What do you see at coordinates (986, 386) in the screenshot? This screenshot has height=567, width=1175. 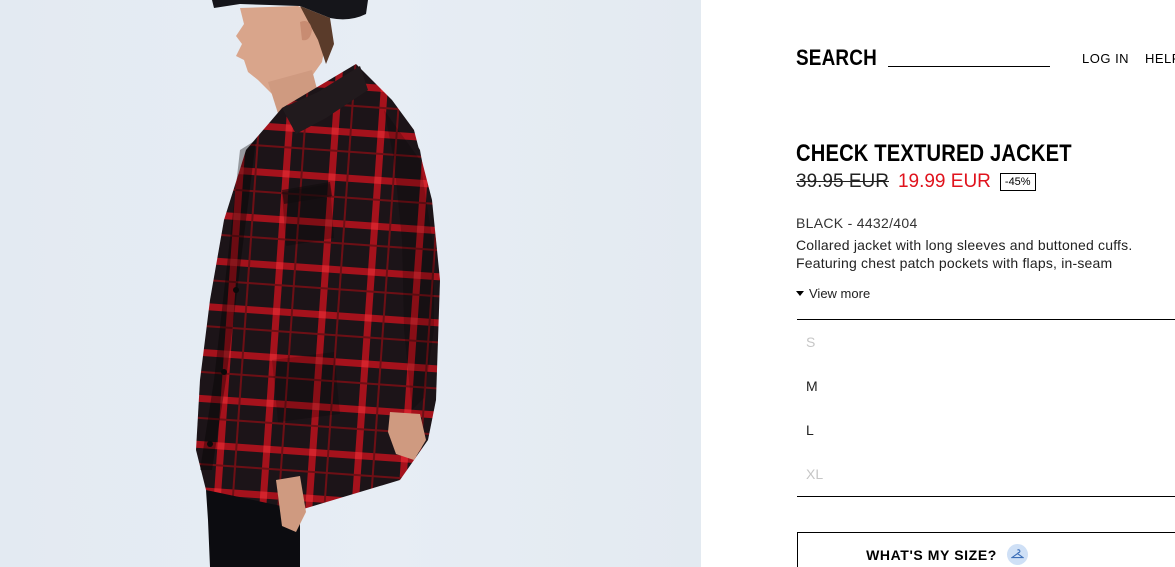 I see `size-option-m: M` at bounding box center [986, 386].